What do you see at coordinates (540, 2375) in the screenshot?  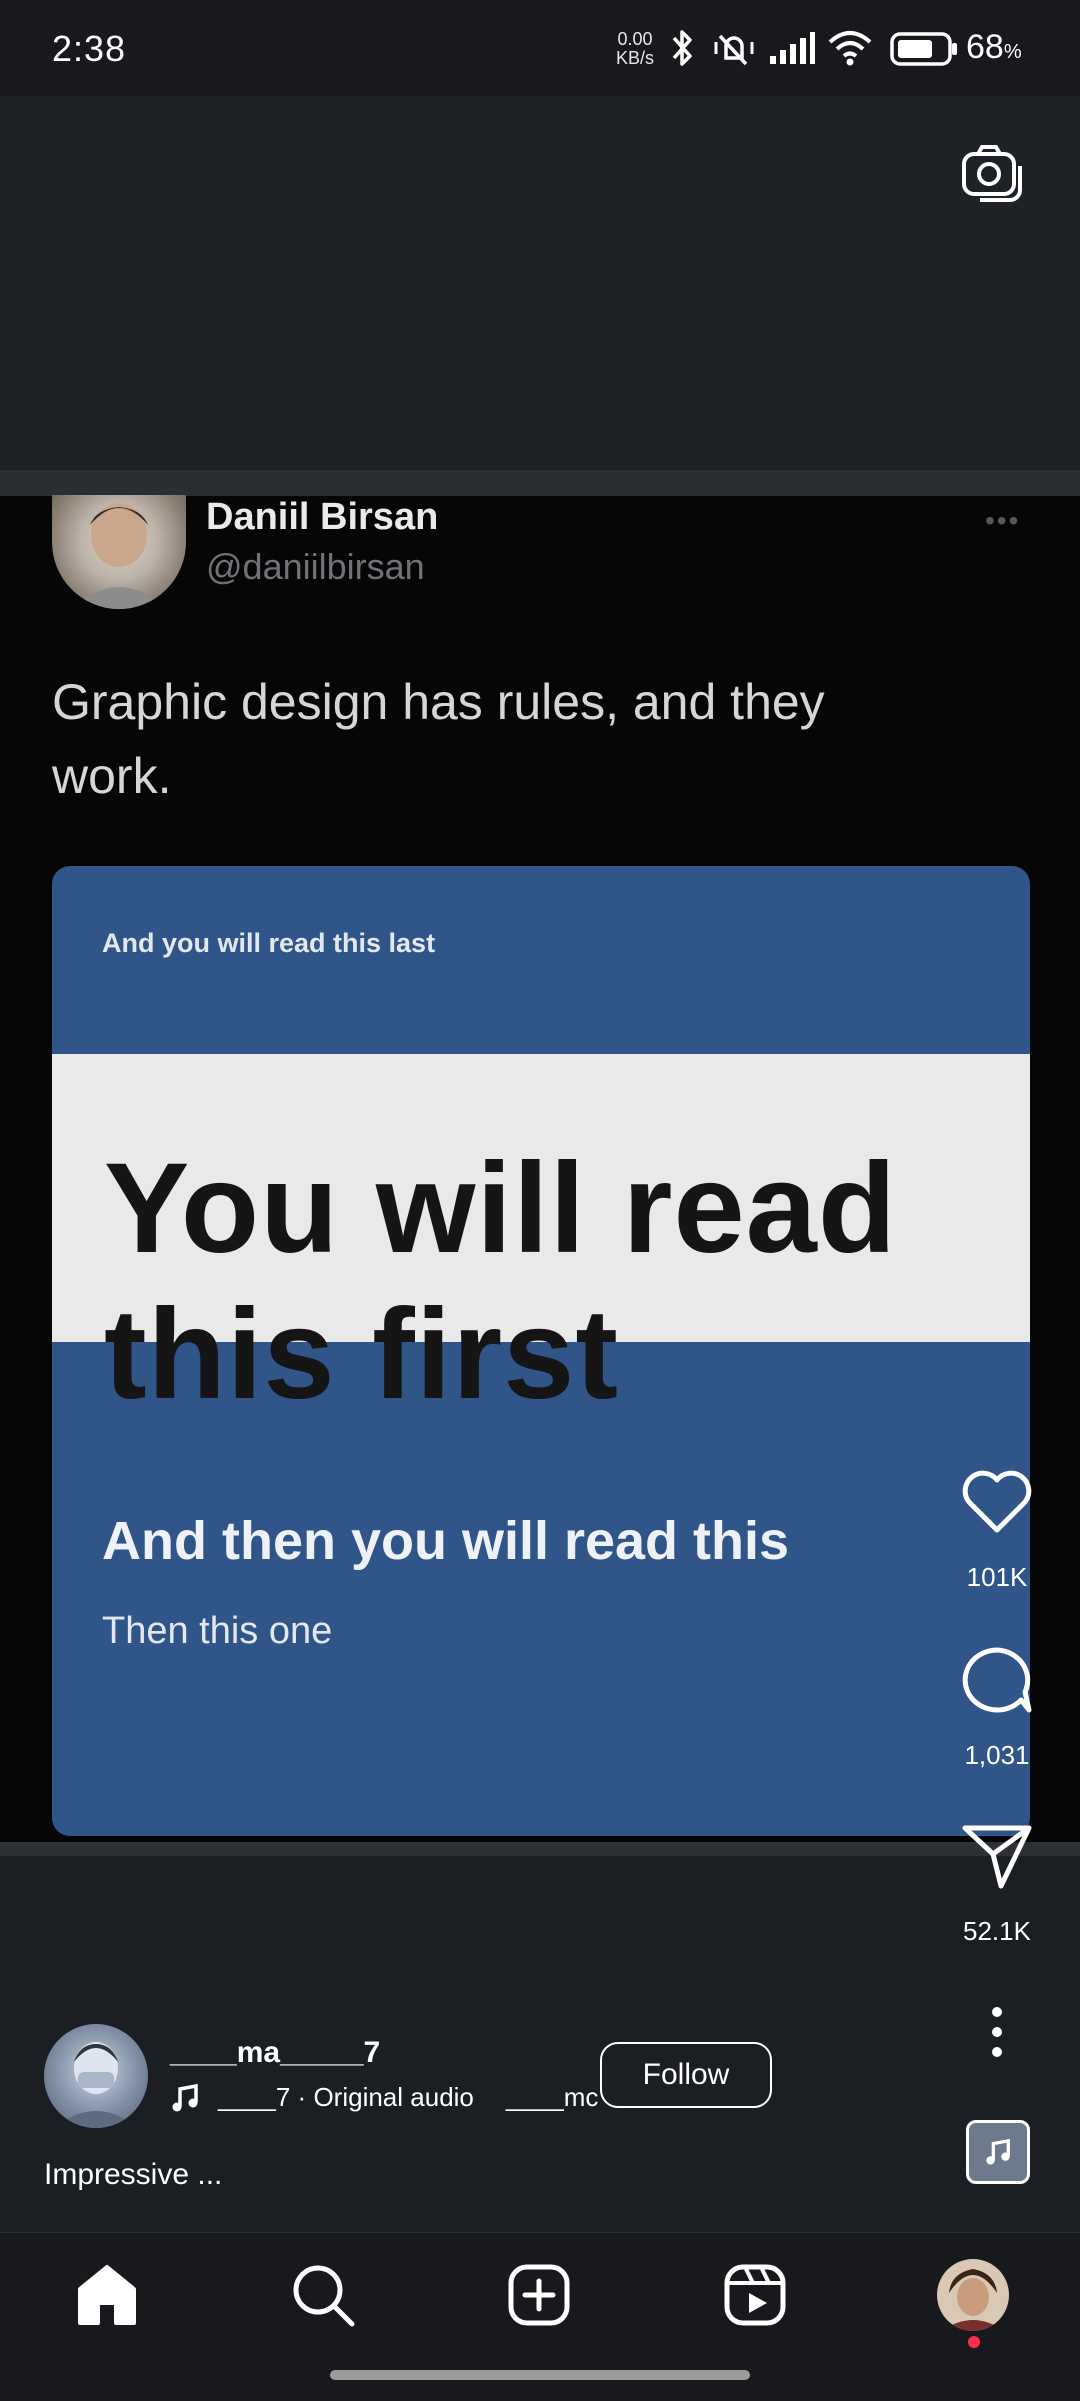 I see `home-indicator` at bounding box center [540, 2375].